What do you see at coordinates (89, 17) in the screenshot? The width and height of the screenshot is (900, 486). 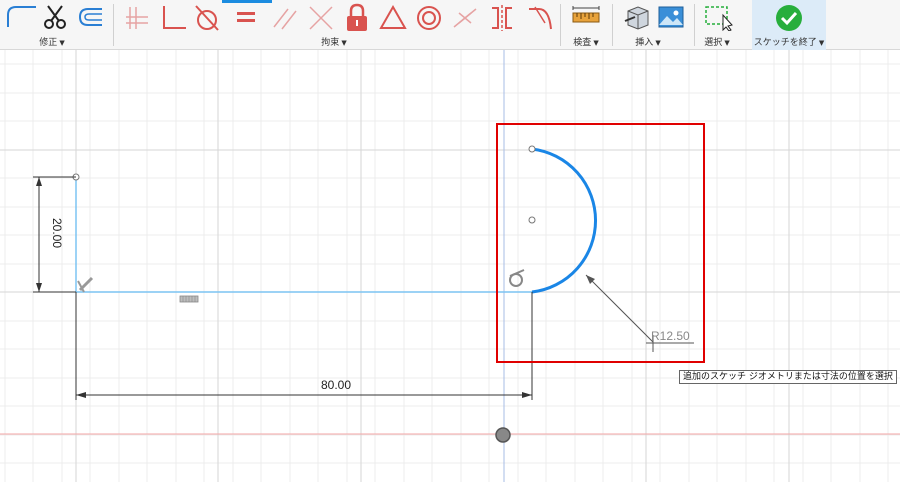 I see `offset-icon` at bounding box center [89, 17].